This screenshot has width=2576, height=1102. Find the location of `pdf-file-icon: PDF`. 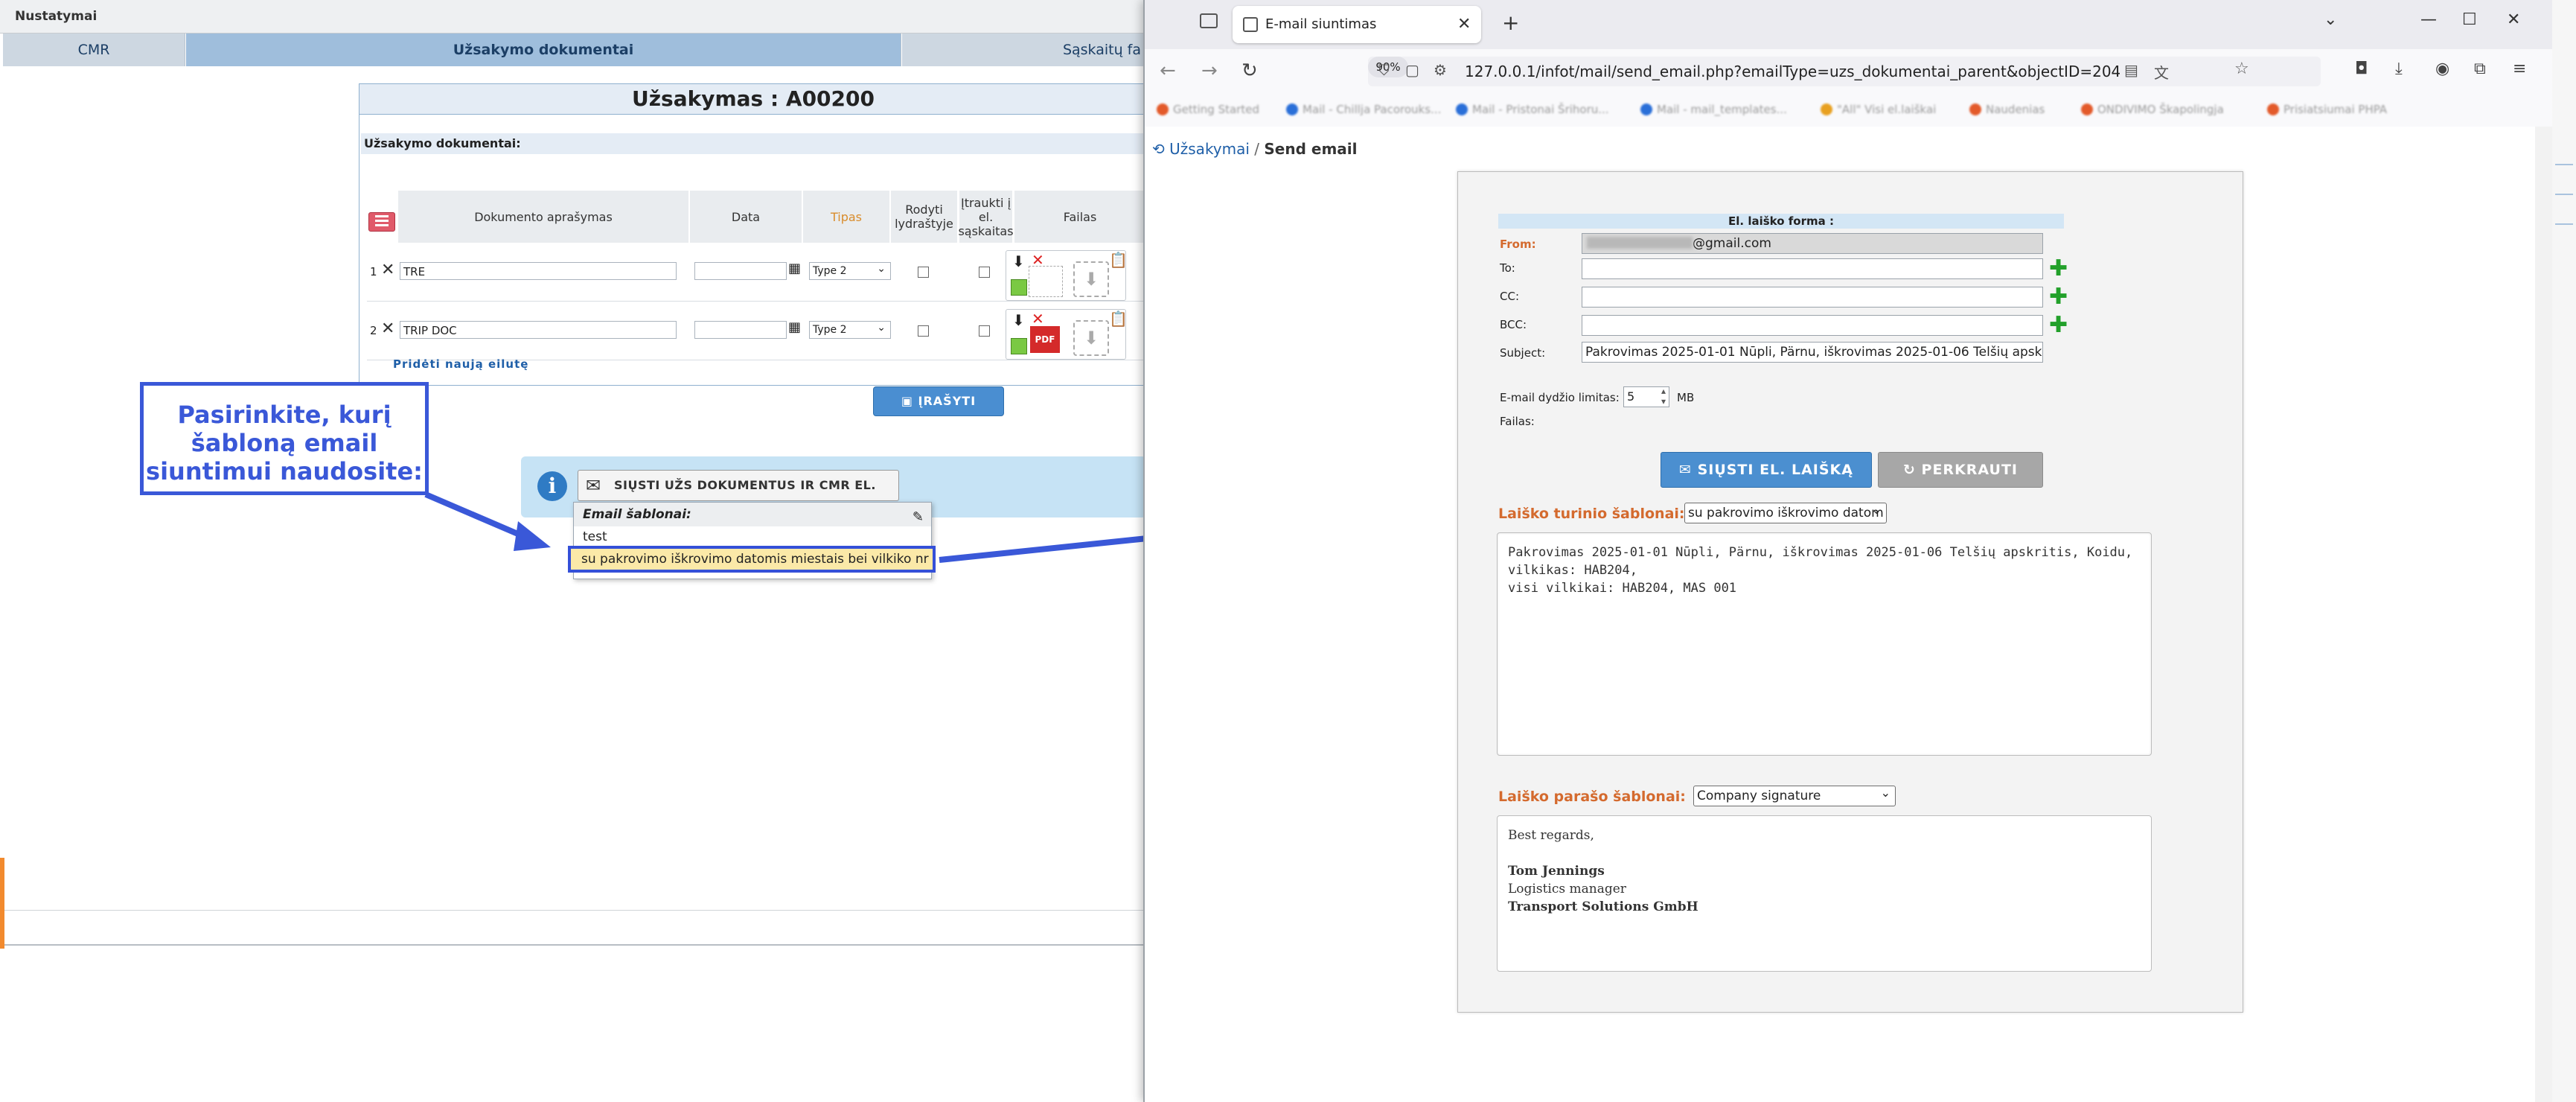

pdf-file-icon: PDF is located at coordinates (1045, 339).